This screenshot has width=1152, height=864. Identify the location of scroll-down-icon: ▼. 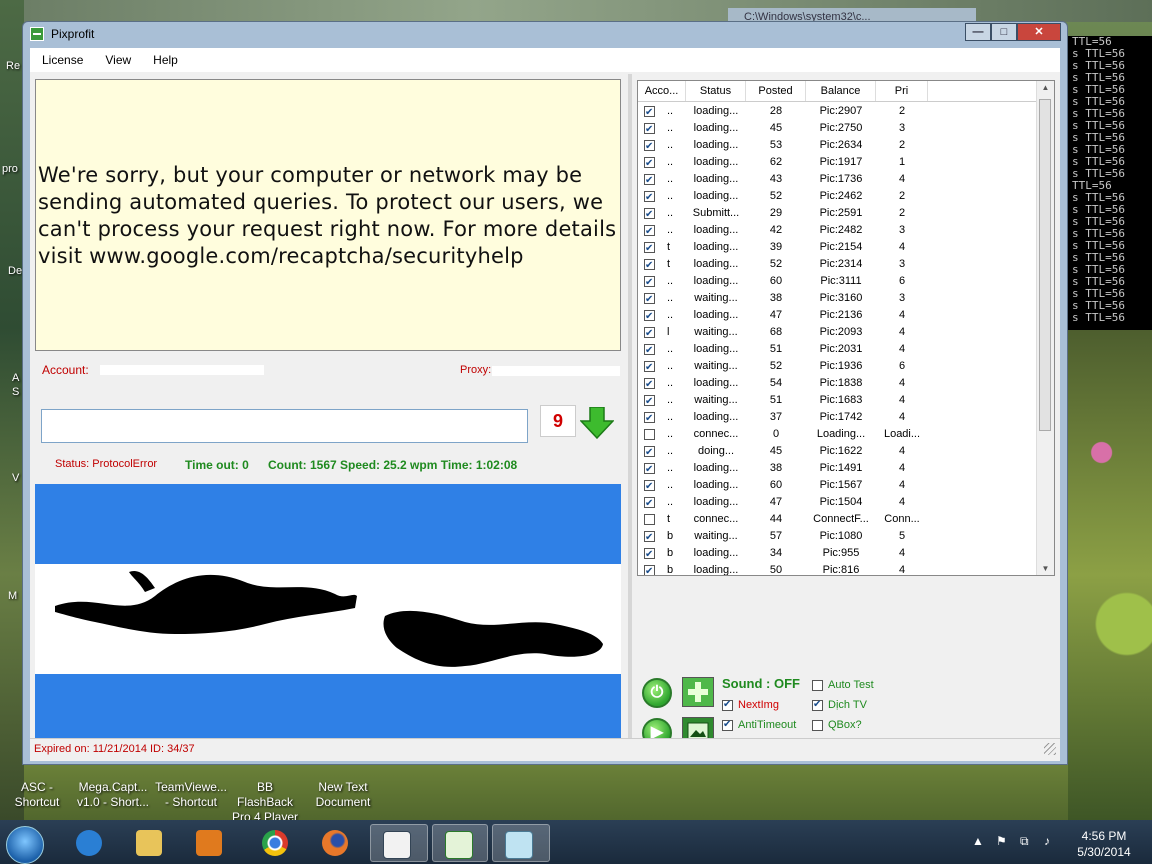
(1045, 568).